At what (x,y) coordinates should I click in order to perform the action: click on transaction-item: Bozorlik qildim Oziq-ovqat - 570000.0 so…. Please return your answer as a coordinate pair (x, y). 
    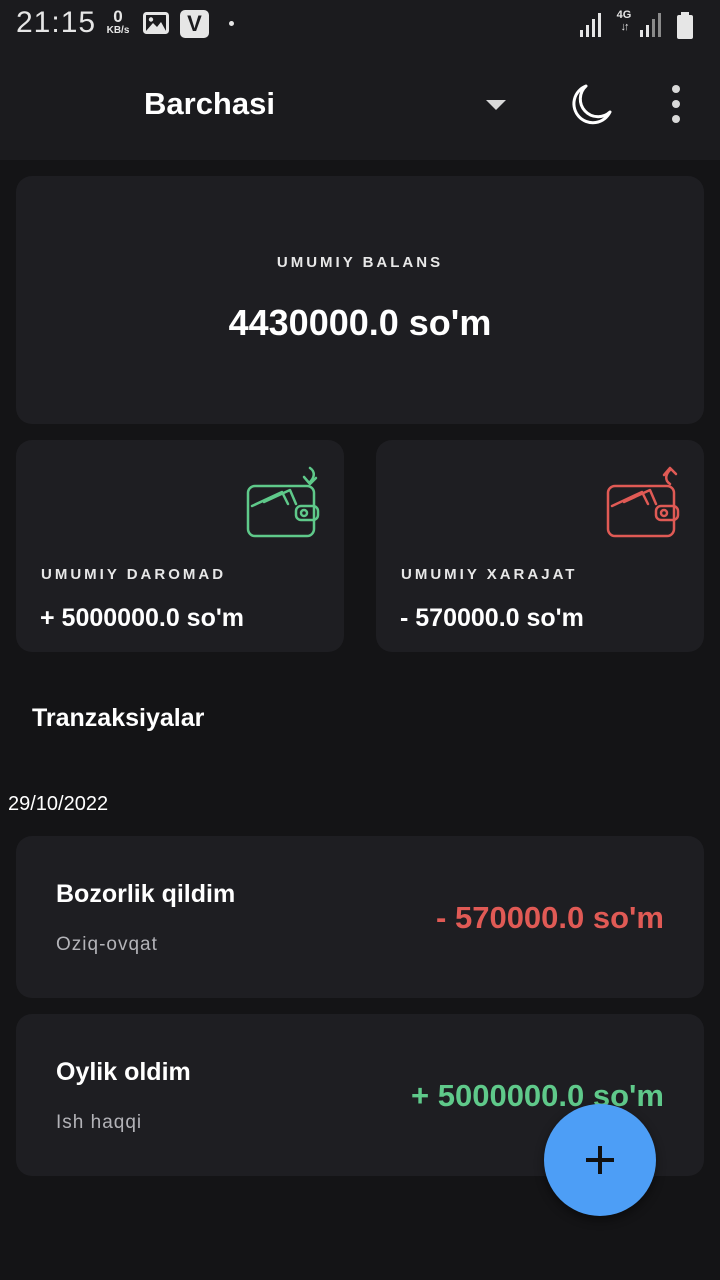
    Looking at the image, I should click on (360, 917).